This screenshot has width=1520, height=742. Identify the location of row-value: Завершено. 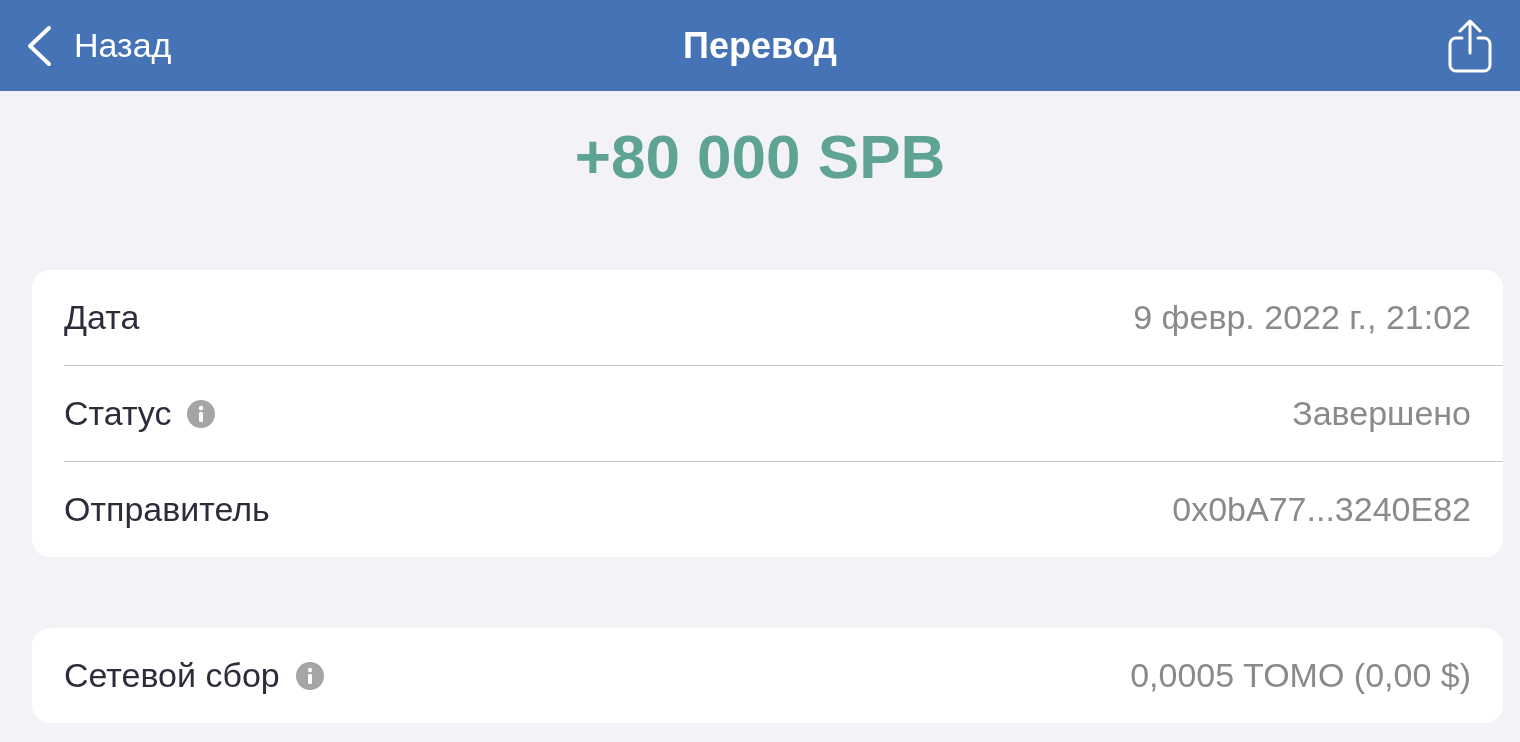
(1381, 413).